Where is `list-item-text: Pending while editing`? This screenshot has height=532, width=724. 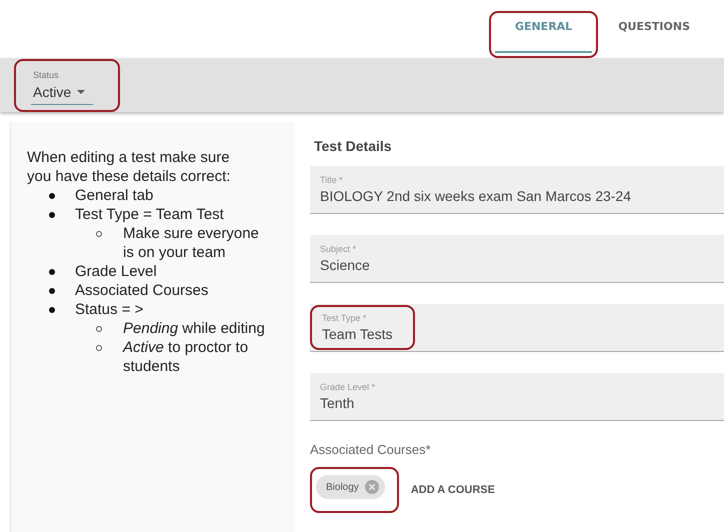 list-item-text: Pending while editing is located at coordinates (194, 328).